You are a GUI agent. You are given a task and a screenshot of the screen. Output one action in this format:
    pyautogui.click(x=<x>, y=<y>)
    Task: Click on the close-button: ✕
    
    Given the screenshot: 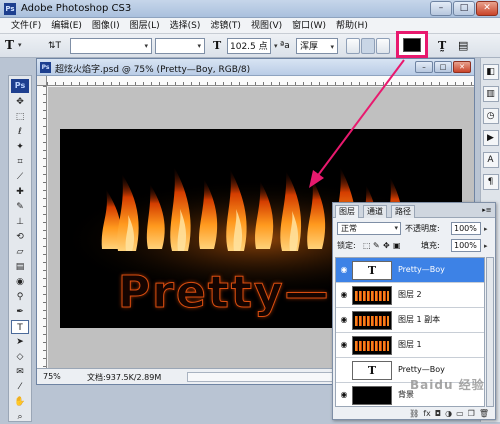 What is the action you would take?
    pyautogui.click(x=487, y=8)
    